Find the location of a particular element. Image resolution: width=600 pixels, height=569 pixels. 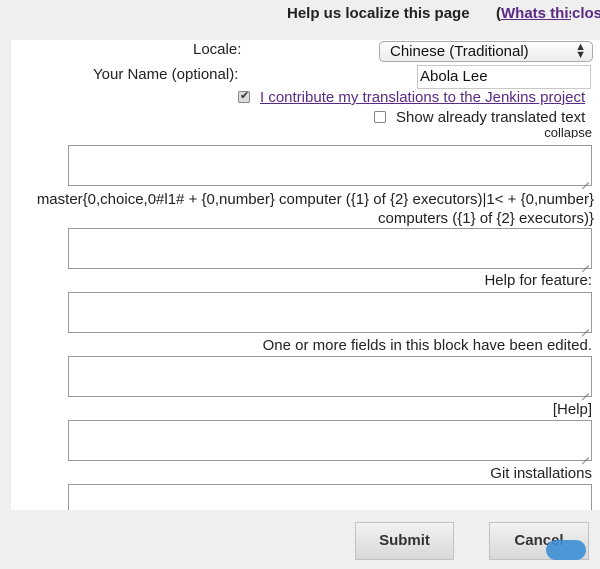

select-arrows-icon: ▲ ▼ is located at coordinates (580, 51).